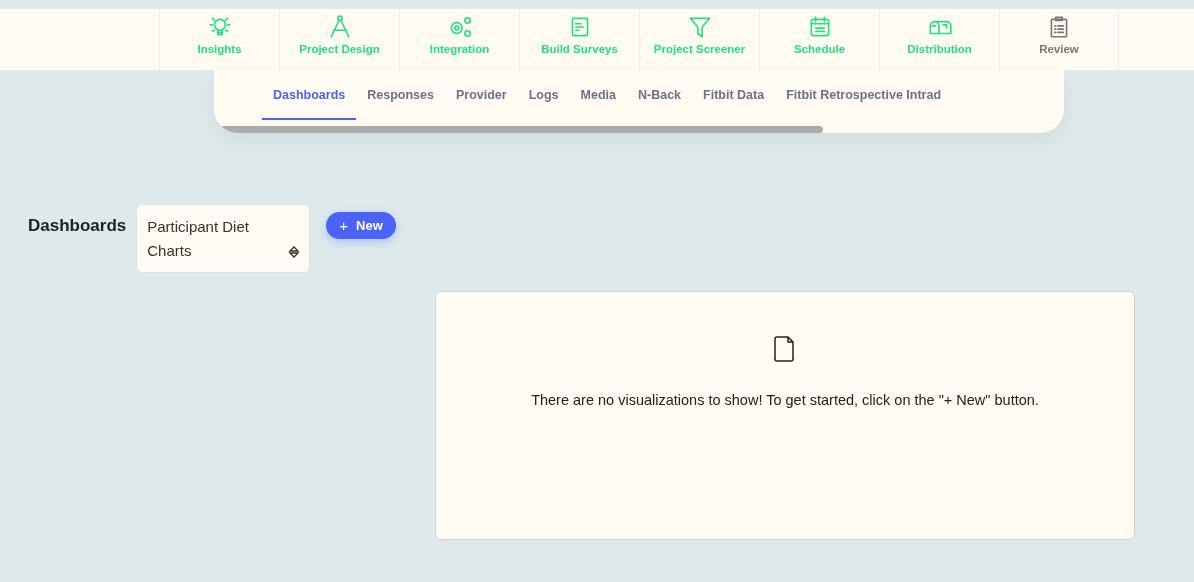  I want to click on dashboard-select: Participant Diet Charts, so click(223, 238).